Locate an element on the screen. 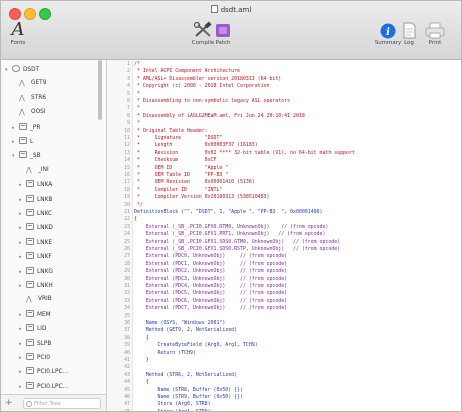 The image size is (462, 412). code-line: 40 Return (TCH9) is located at coordinates (151, 353).